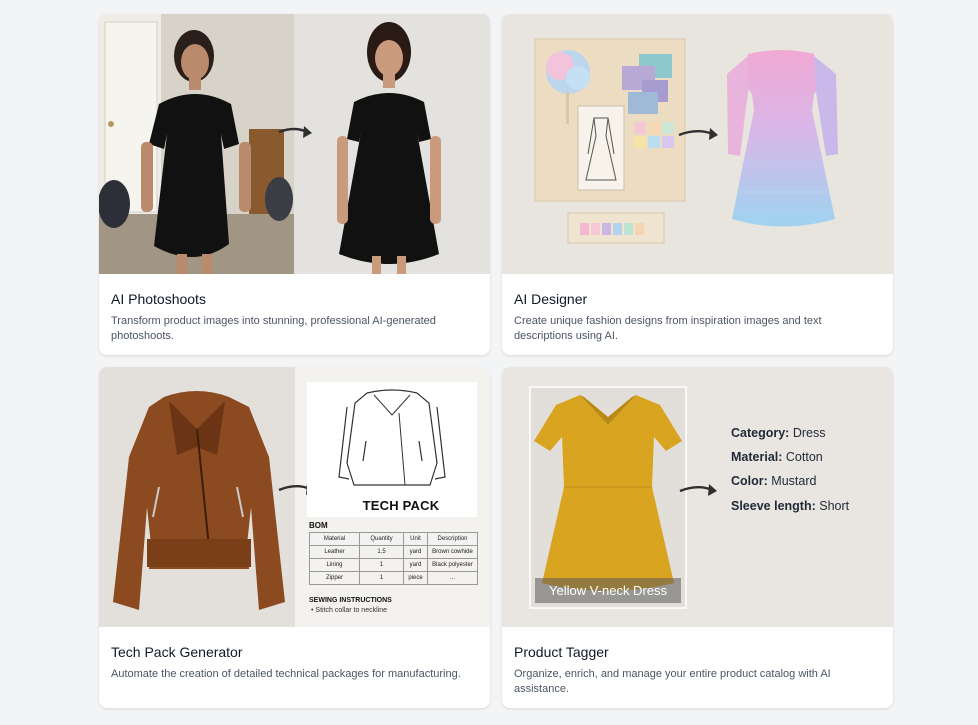  What do you see at coordinates (349, 610) in the screenshot?
I see `sewing-instruction-item: • Stitch collar to neckline` at bounding box center [349, 610].